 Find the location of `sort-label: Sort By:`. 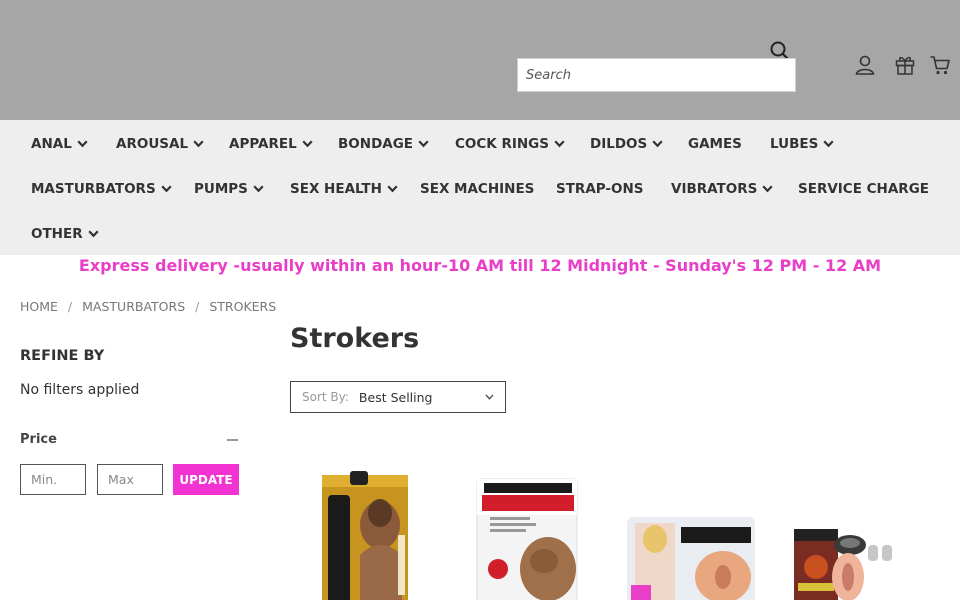

sort-label: Sort By: is located at coordinates (325, 397).